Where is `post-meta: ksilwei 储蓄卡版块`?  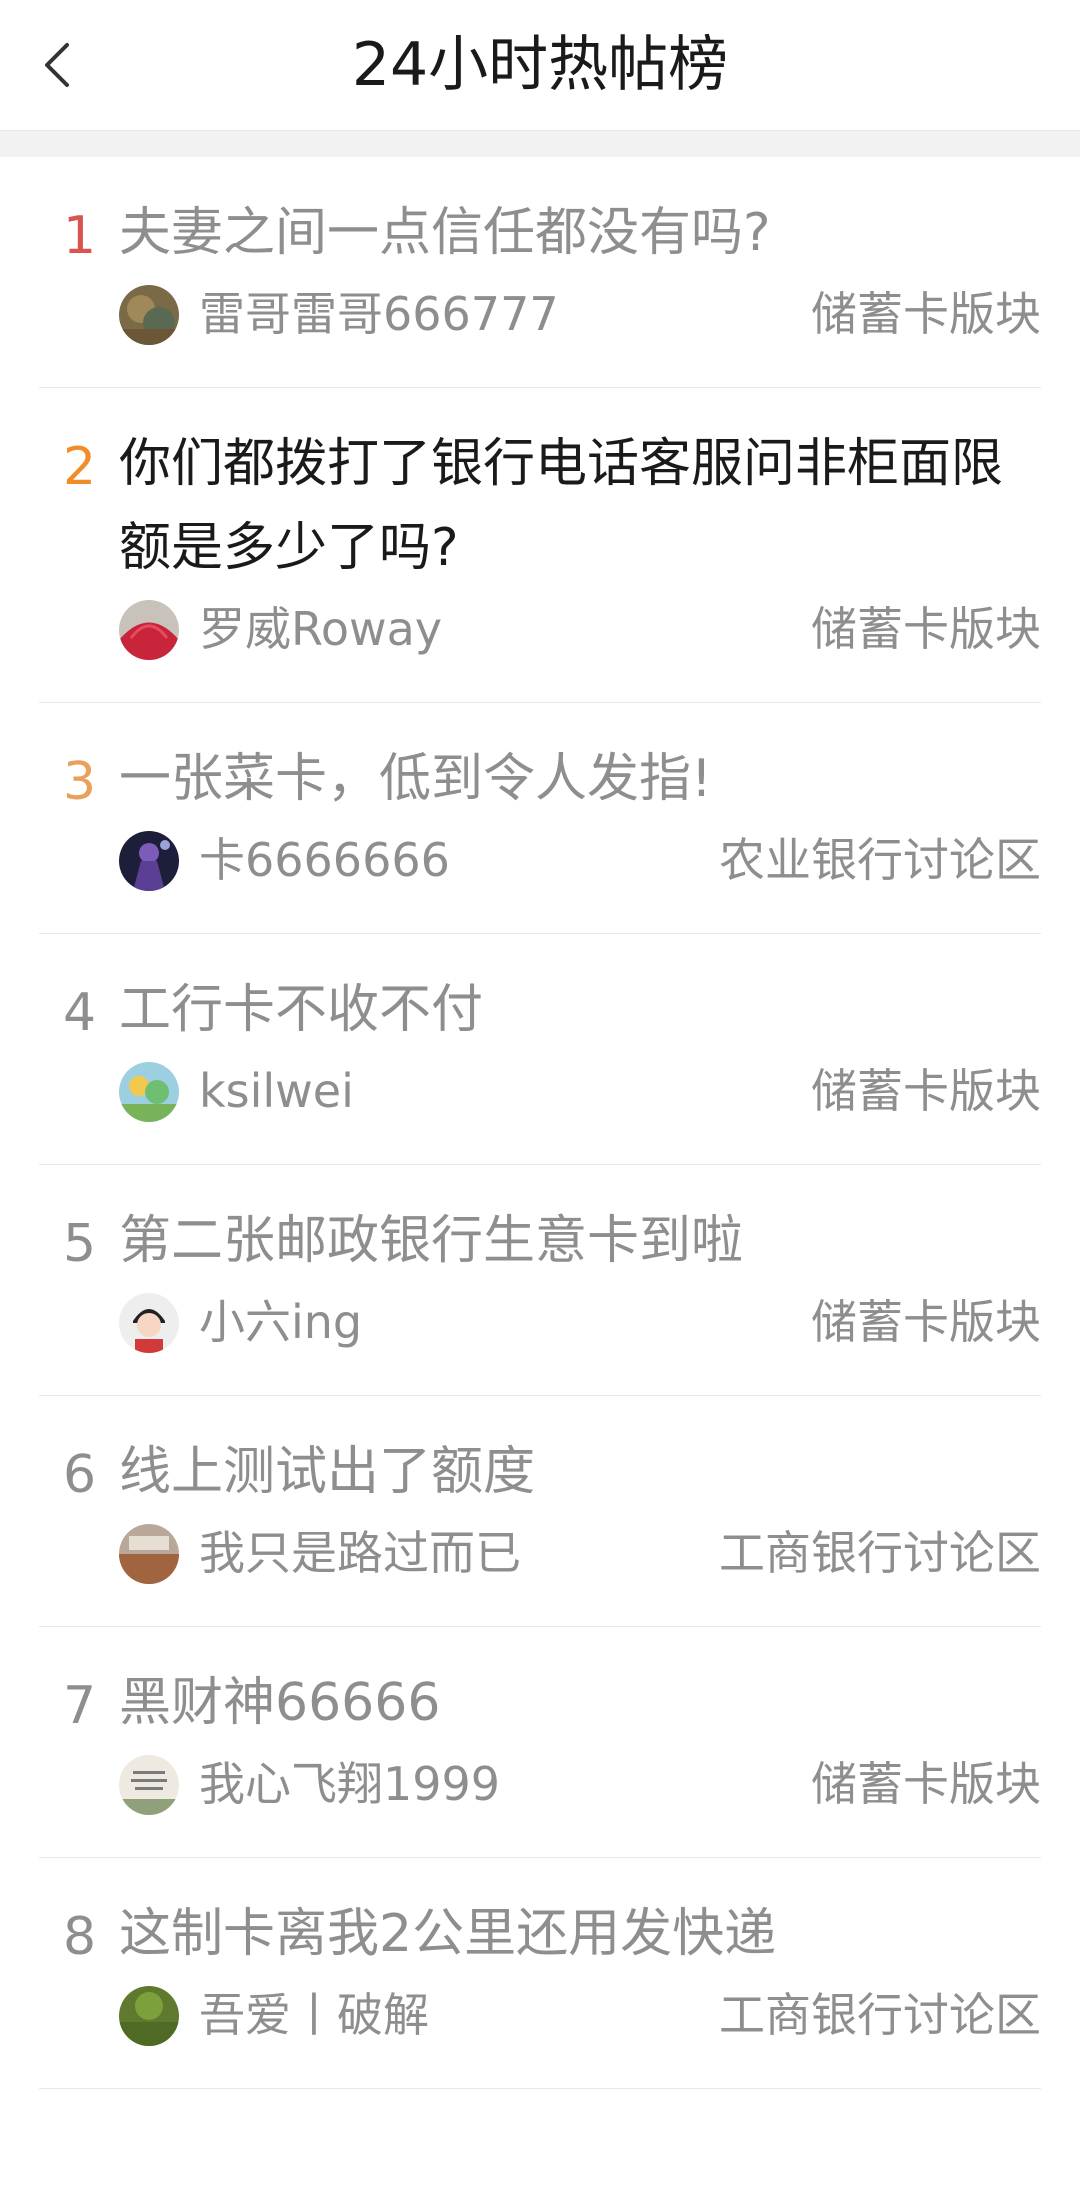
post-meta: ksilwei 储蓄卡版块 is located at coordinates (580, 1091).